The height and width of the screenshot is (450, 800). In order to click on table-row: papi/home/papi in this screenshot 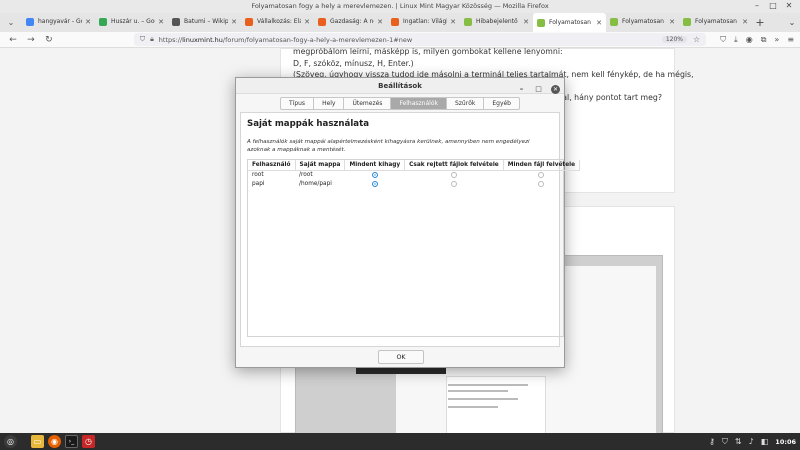, I will do `click(414, 184)`.